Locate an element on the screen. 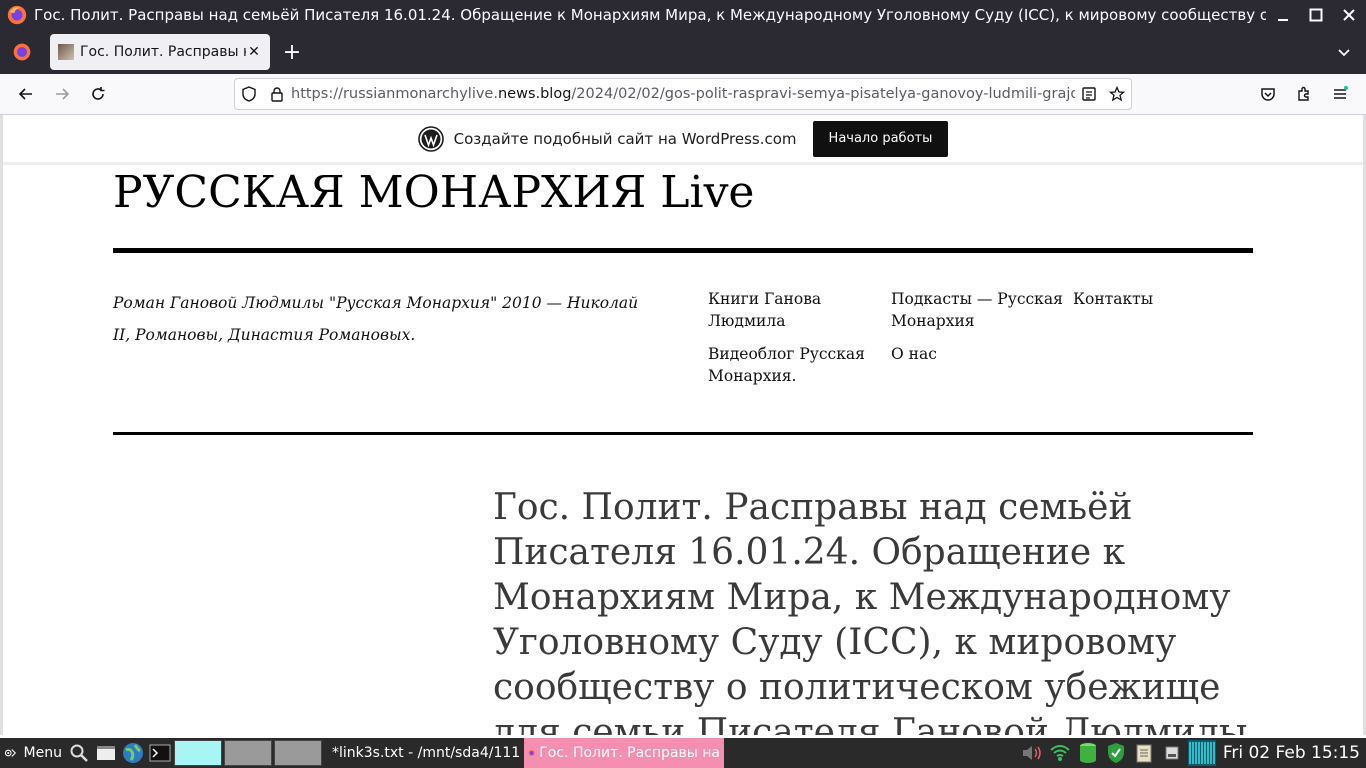  network-monitor-icon is located at coordinates (1202, 753).